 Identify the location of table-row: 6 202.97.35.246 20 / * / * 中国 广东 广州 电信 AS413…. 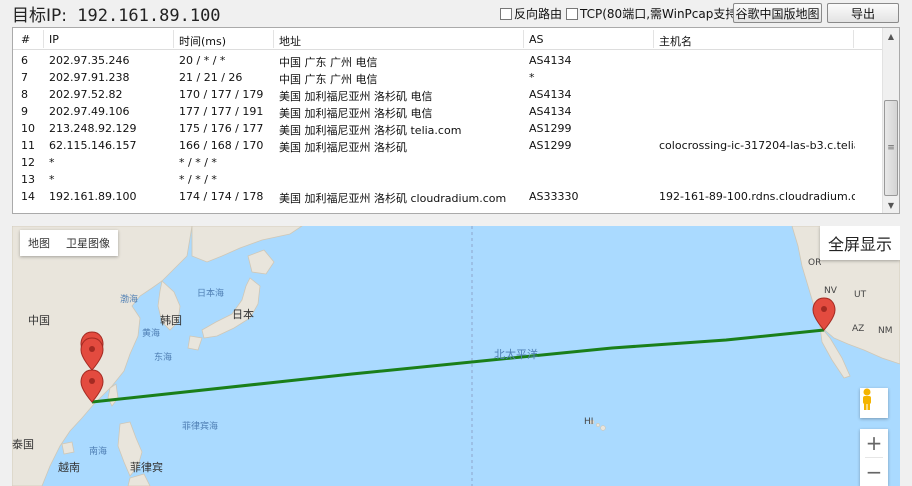
(448, 60).